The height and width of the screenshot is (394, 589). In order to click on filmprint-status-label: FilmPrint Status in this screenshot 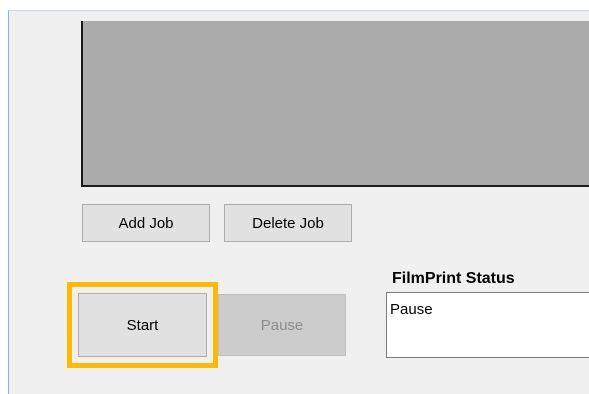, I will do `click(453, 278)`.